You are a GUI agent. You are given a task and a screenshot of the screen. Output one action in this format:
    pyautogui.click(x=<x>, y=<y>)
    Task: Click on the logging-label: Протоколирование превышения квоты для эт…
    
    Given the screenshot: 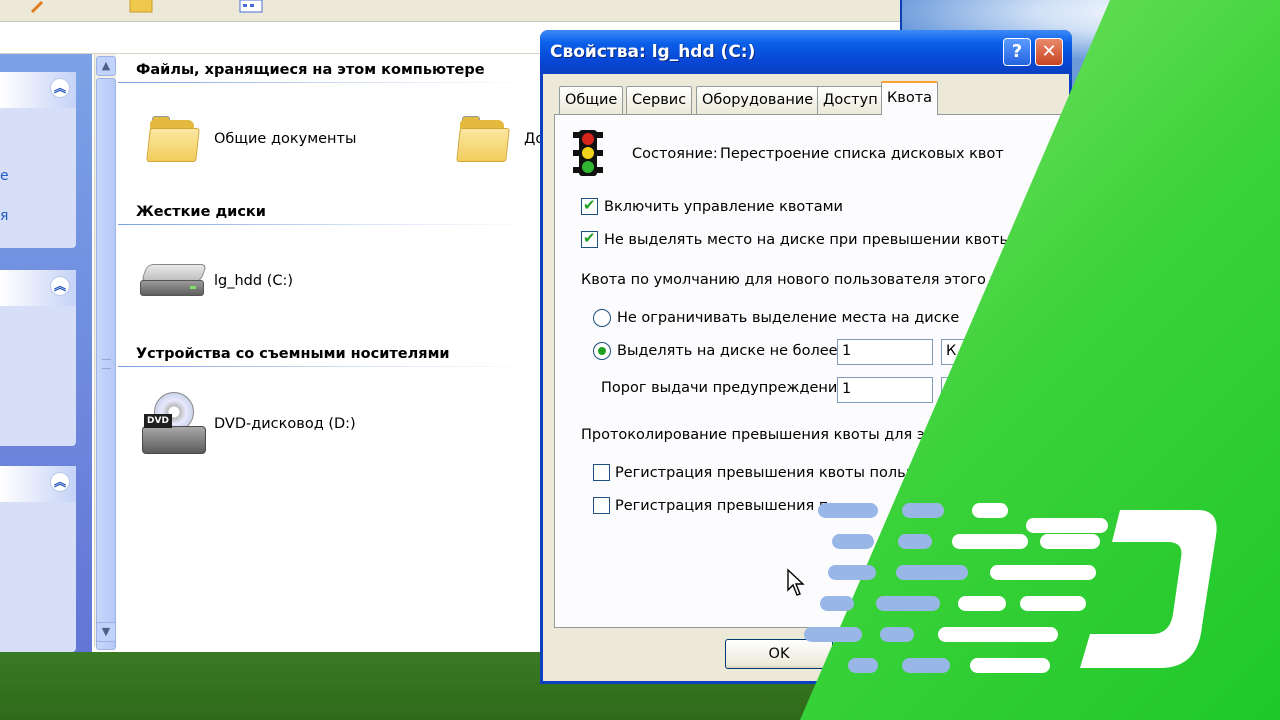 What is the action you would take?
    pyautogui.click(x=762, y=435)
    